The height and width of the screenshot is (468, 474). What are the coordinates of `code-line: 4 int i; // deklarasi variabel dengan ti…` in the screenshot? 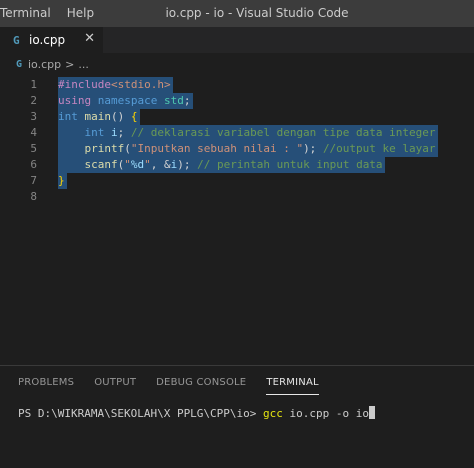 It's located at (237, 133).